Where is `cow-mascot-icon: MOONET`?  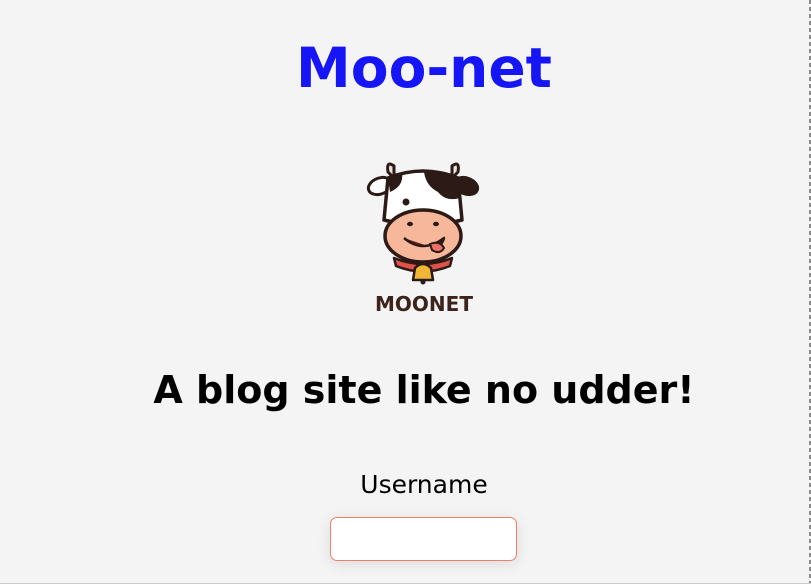 cow-mascot-icon: MOONET is located at coordinates (423, 239).